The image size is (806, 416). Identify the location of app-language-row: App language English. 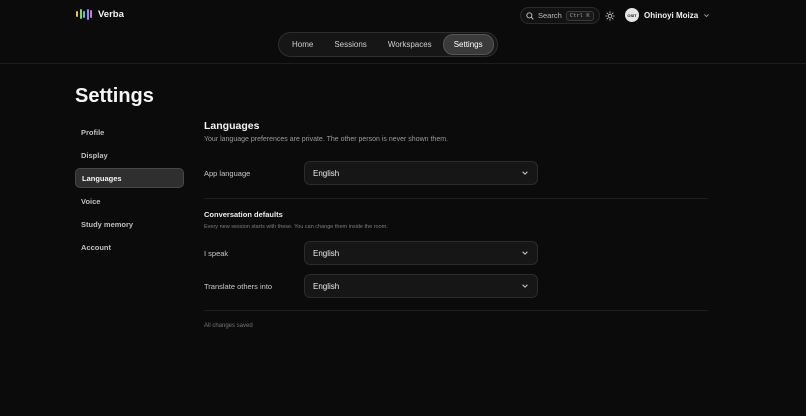
(371, 173).